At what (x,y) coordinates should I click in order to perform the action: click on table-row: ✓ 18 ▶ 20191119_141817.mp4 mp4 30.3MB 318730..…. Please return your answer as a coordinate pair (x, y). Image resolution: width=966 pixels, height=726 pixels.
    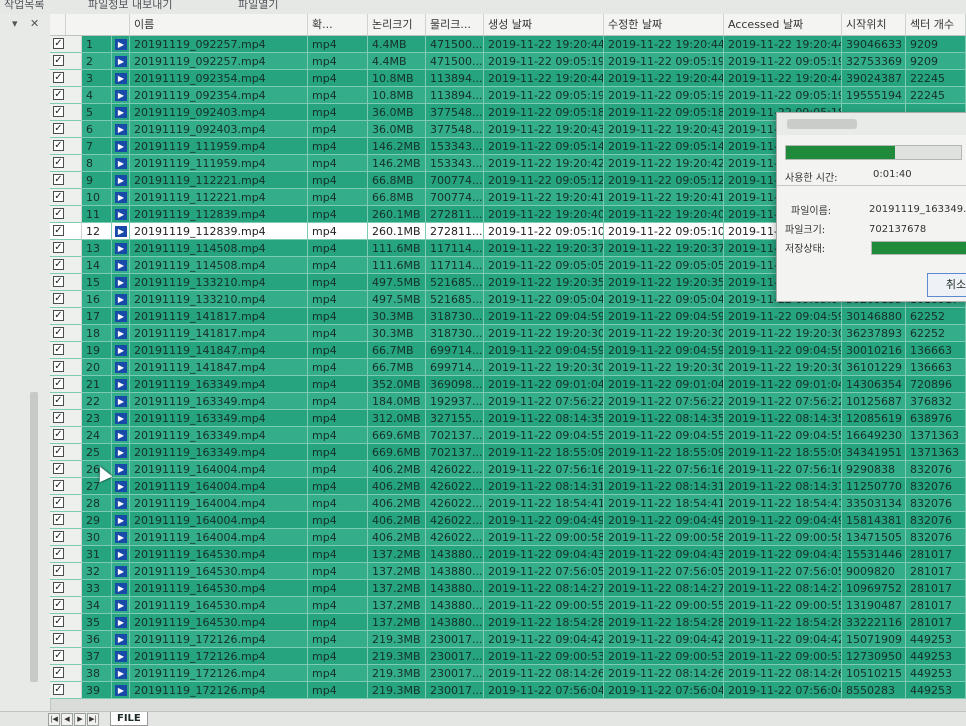
    Looking at the image, I should click on (508, 333).